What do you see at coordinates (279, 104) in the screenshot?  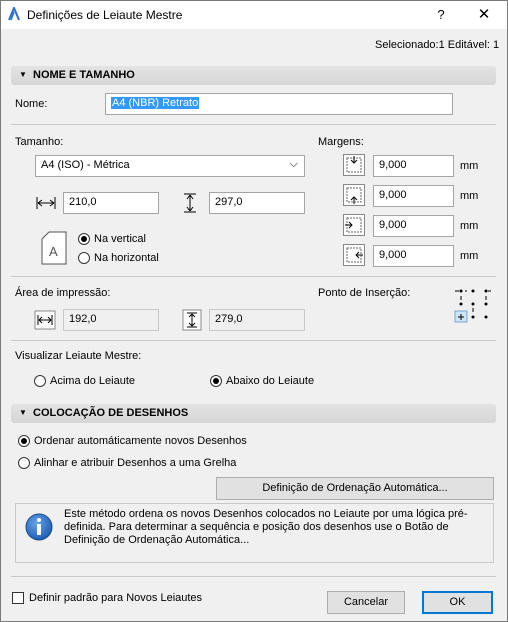 I see `name-input: A4 (NBR) Retrato` at bounding box center [279, 104].